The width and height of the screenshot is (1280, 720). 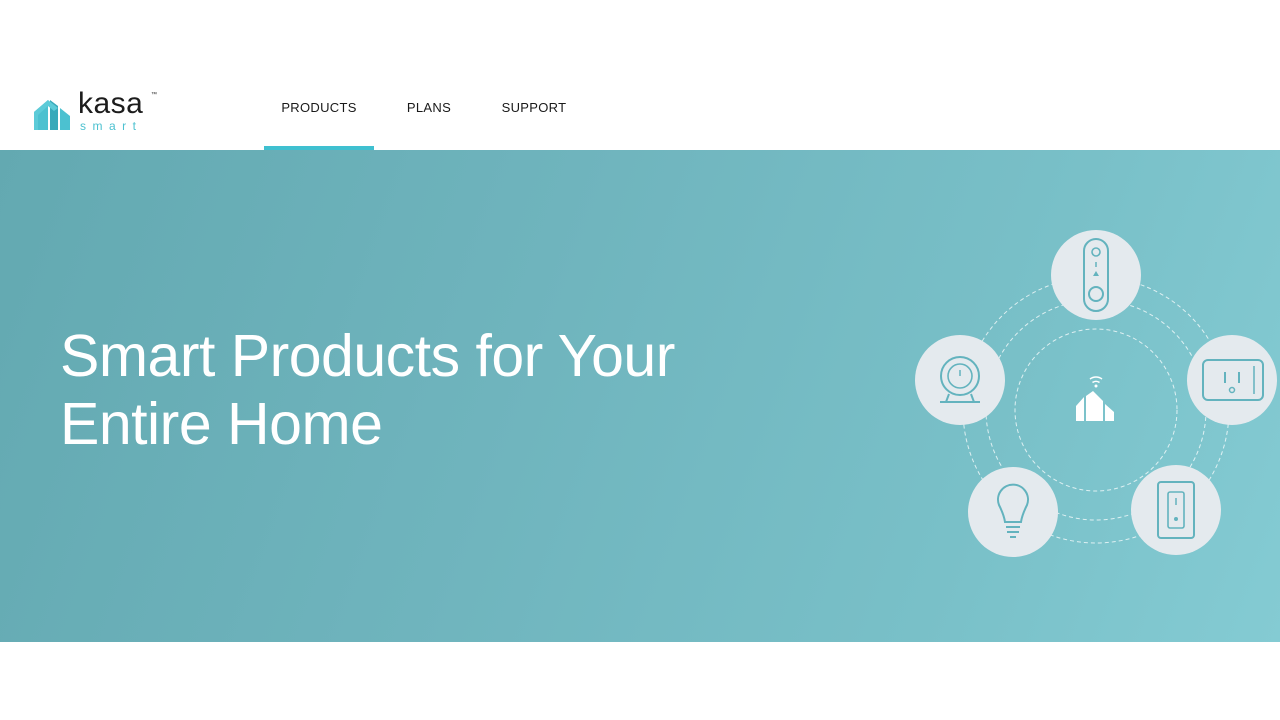 I want to click on smart-plug-icon, so click(x=1232, y=380).